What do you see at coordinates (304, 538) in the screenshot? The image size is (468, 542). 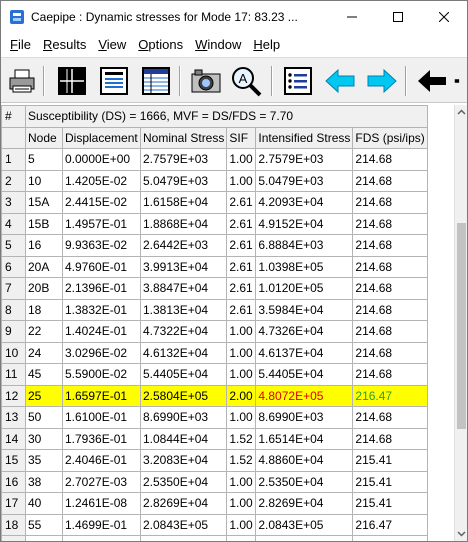 I see `cell-intensified-stress: 2.8023E+05` at bounding box center [304, 538].